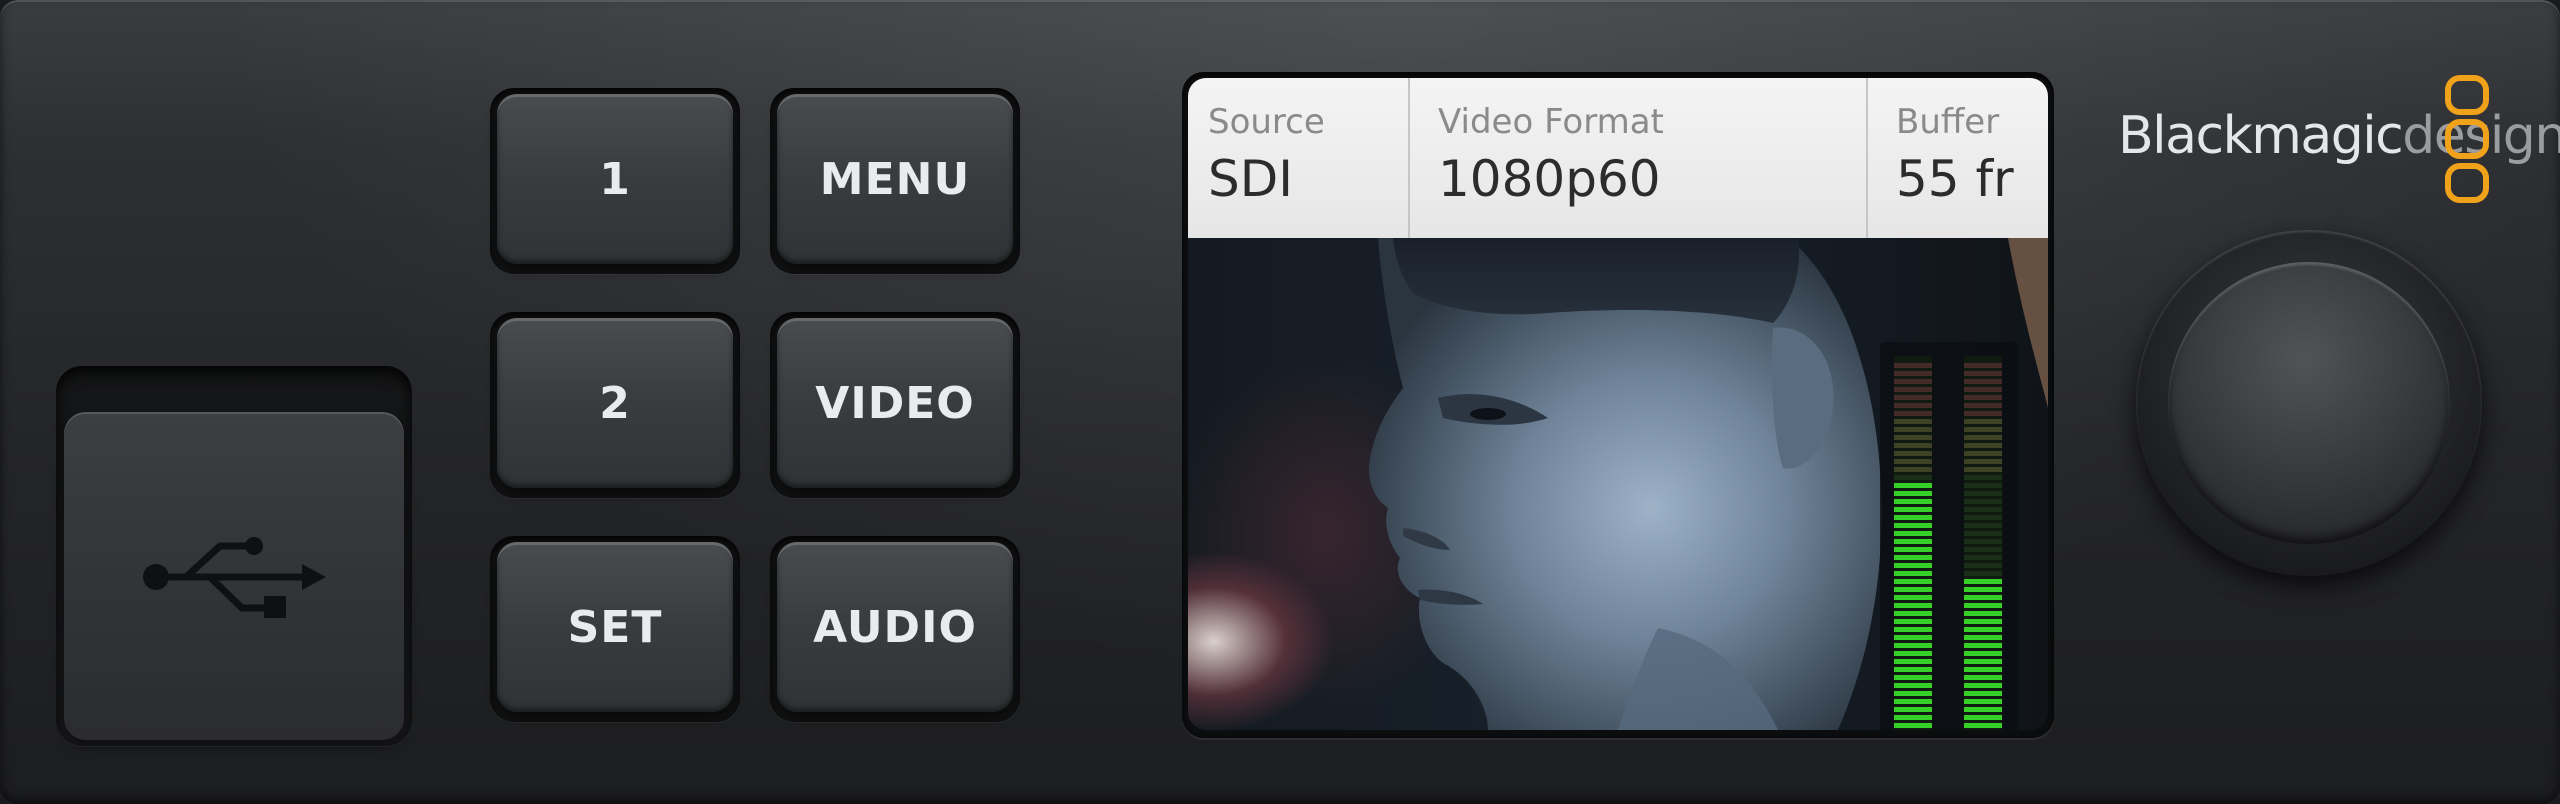 The width and height of the screenshot is (2560, 804). What do you see at coordinates (1250, 179) in the screenshot?
I see `source-value: SDI` at bounding box center [1250, 179].